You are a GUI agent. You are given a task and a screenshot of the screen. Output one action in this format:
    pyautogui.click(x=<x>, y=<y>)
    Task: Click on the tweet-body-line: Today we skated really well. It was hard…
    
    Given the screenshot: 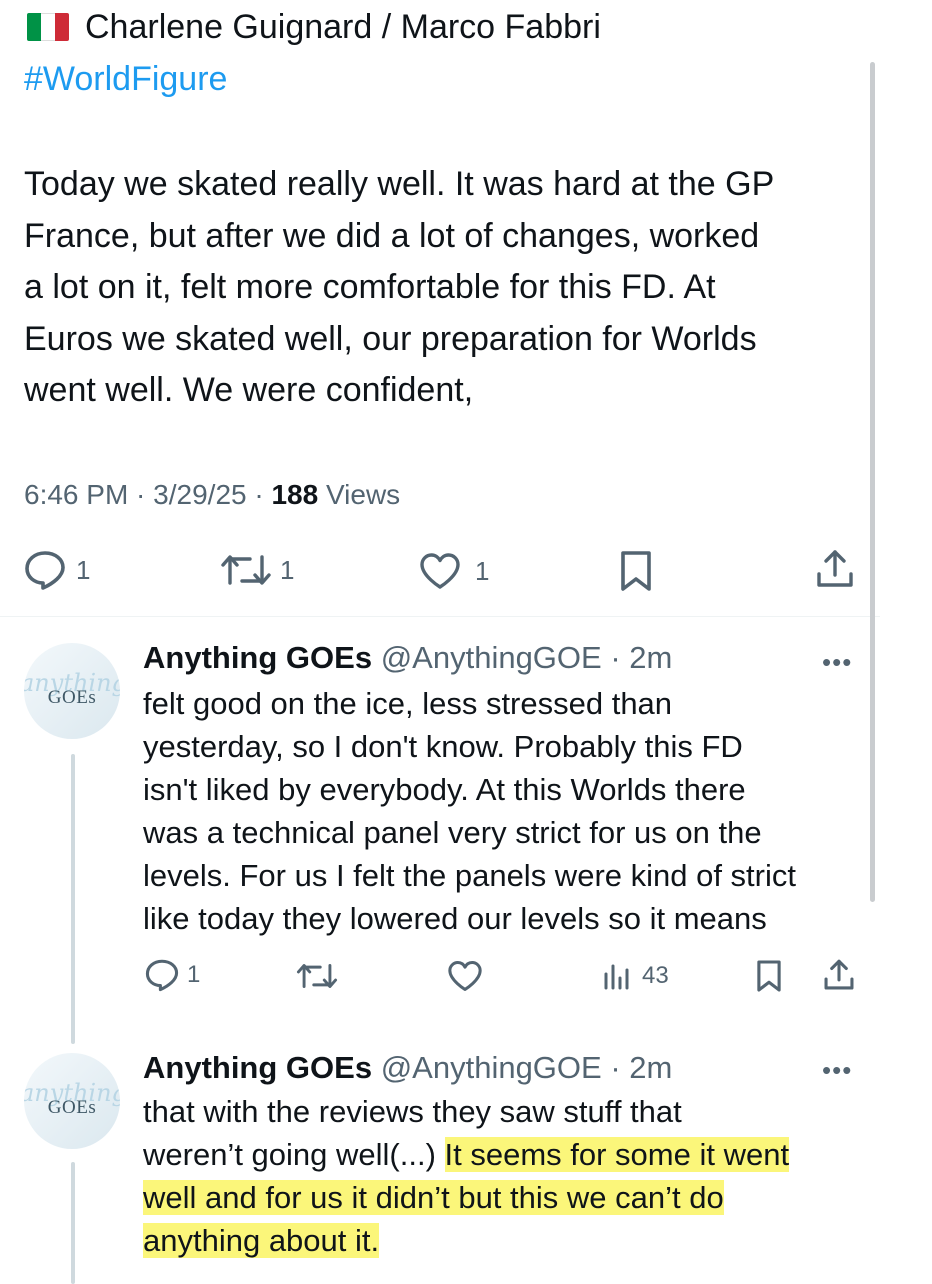 What is the action you would take?
    pyautogui.click(x=399, y=184)
    